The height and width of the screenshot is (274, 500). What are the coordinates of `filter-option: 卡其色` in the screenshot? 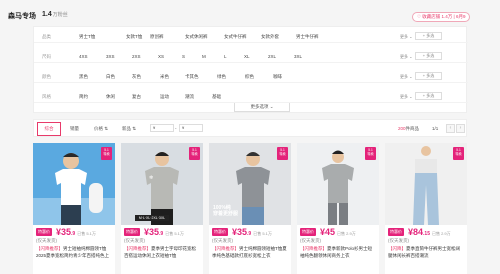 It's located at (192, 77).